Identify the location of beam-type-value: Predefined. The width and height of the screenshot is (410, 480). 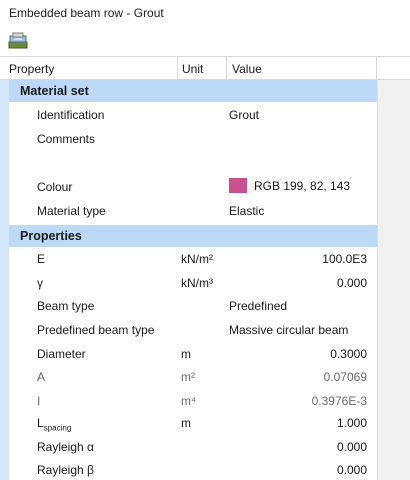
(258, 306).